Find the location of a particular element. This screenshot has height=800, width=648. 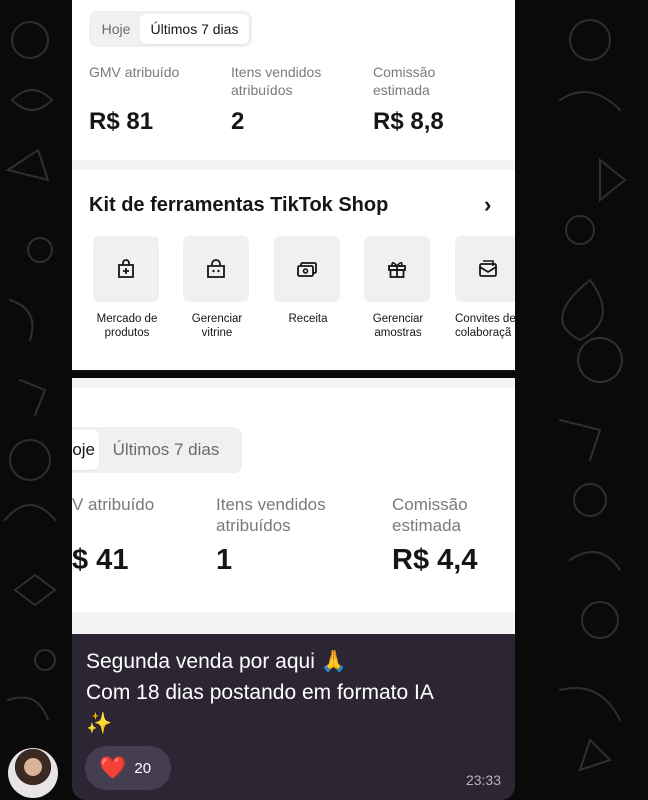

metric-items-sold: Itens vendidos atribuídos 1 is located at coordinates (281, 535).